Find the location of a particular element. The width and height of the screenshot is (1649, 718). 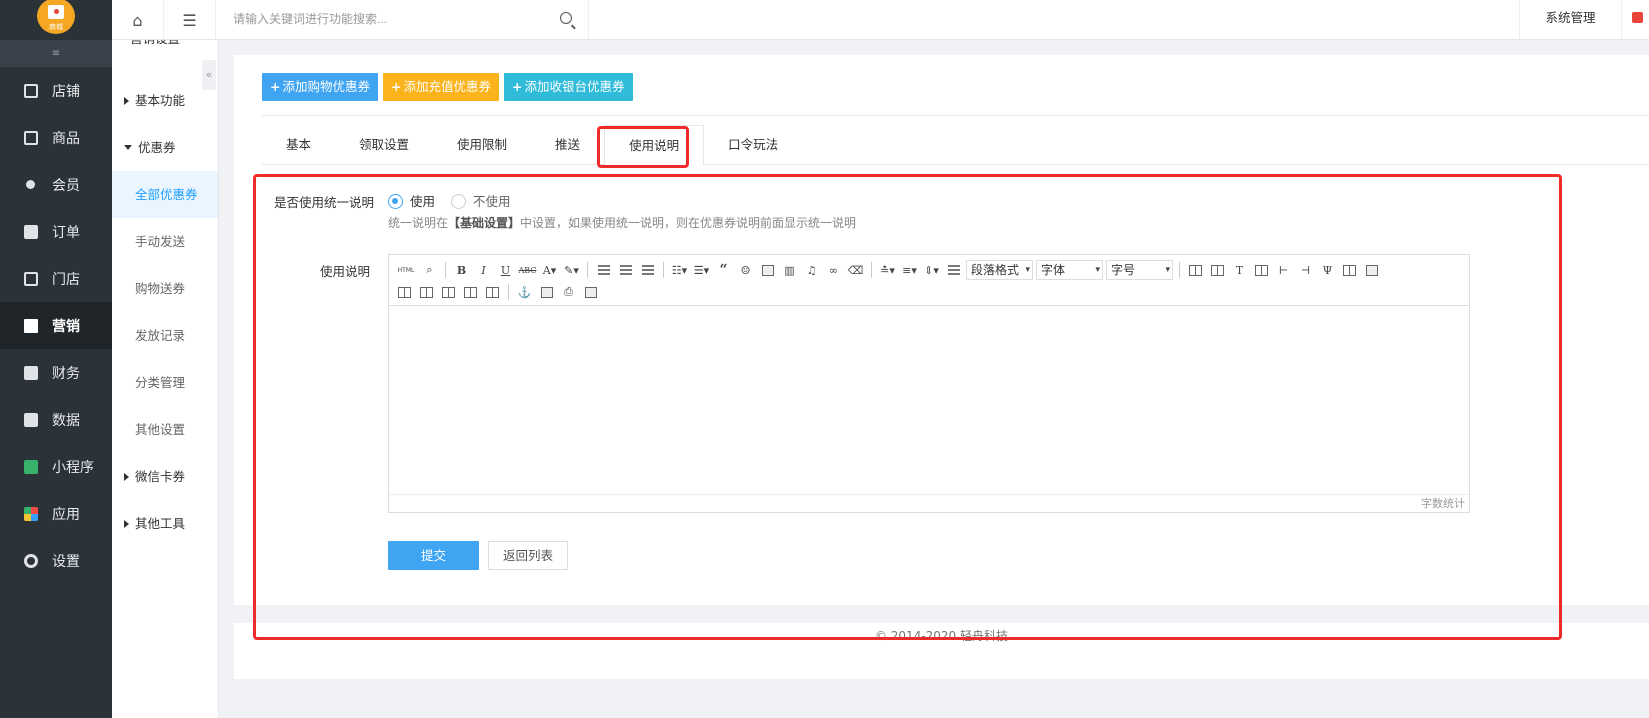

nav-item-settings: 设置 is located at coordinates (56, 560).